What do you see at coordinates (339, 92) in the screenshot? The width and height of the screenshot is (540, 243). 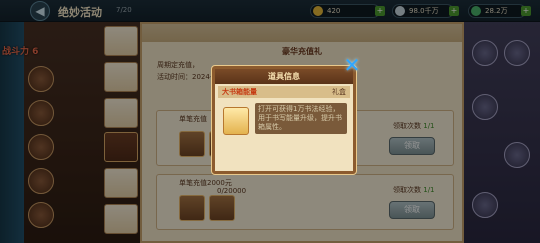 I see `item-type: 礼盒` at bounding box center [339, 92].